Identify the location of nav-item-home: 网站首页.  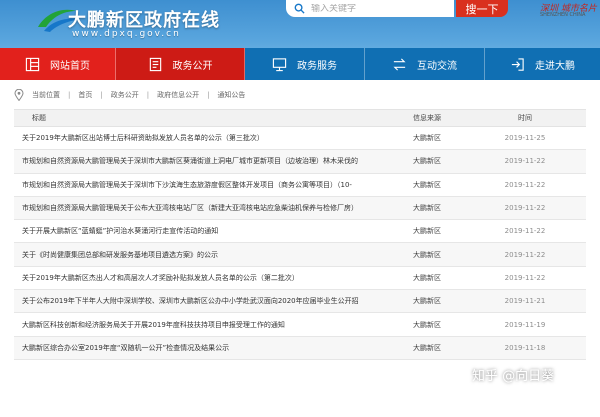
(58, 64).